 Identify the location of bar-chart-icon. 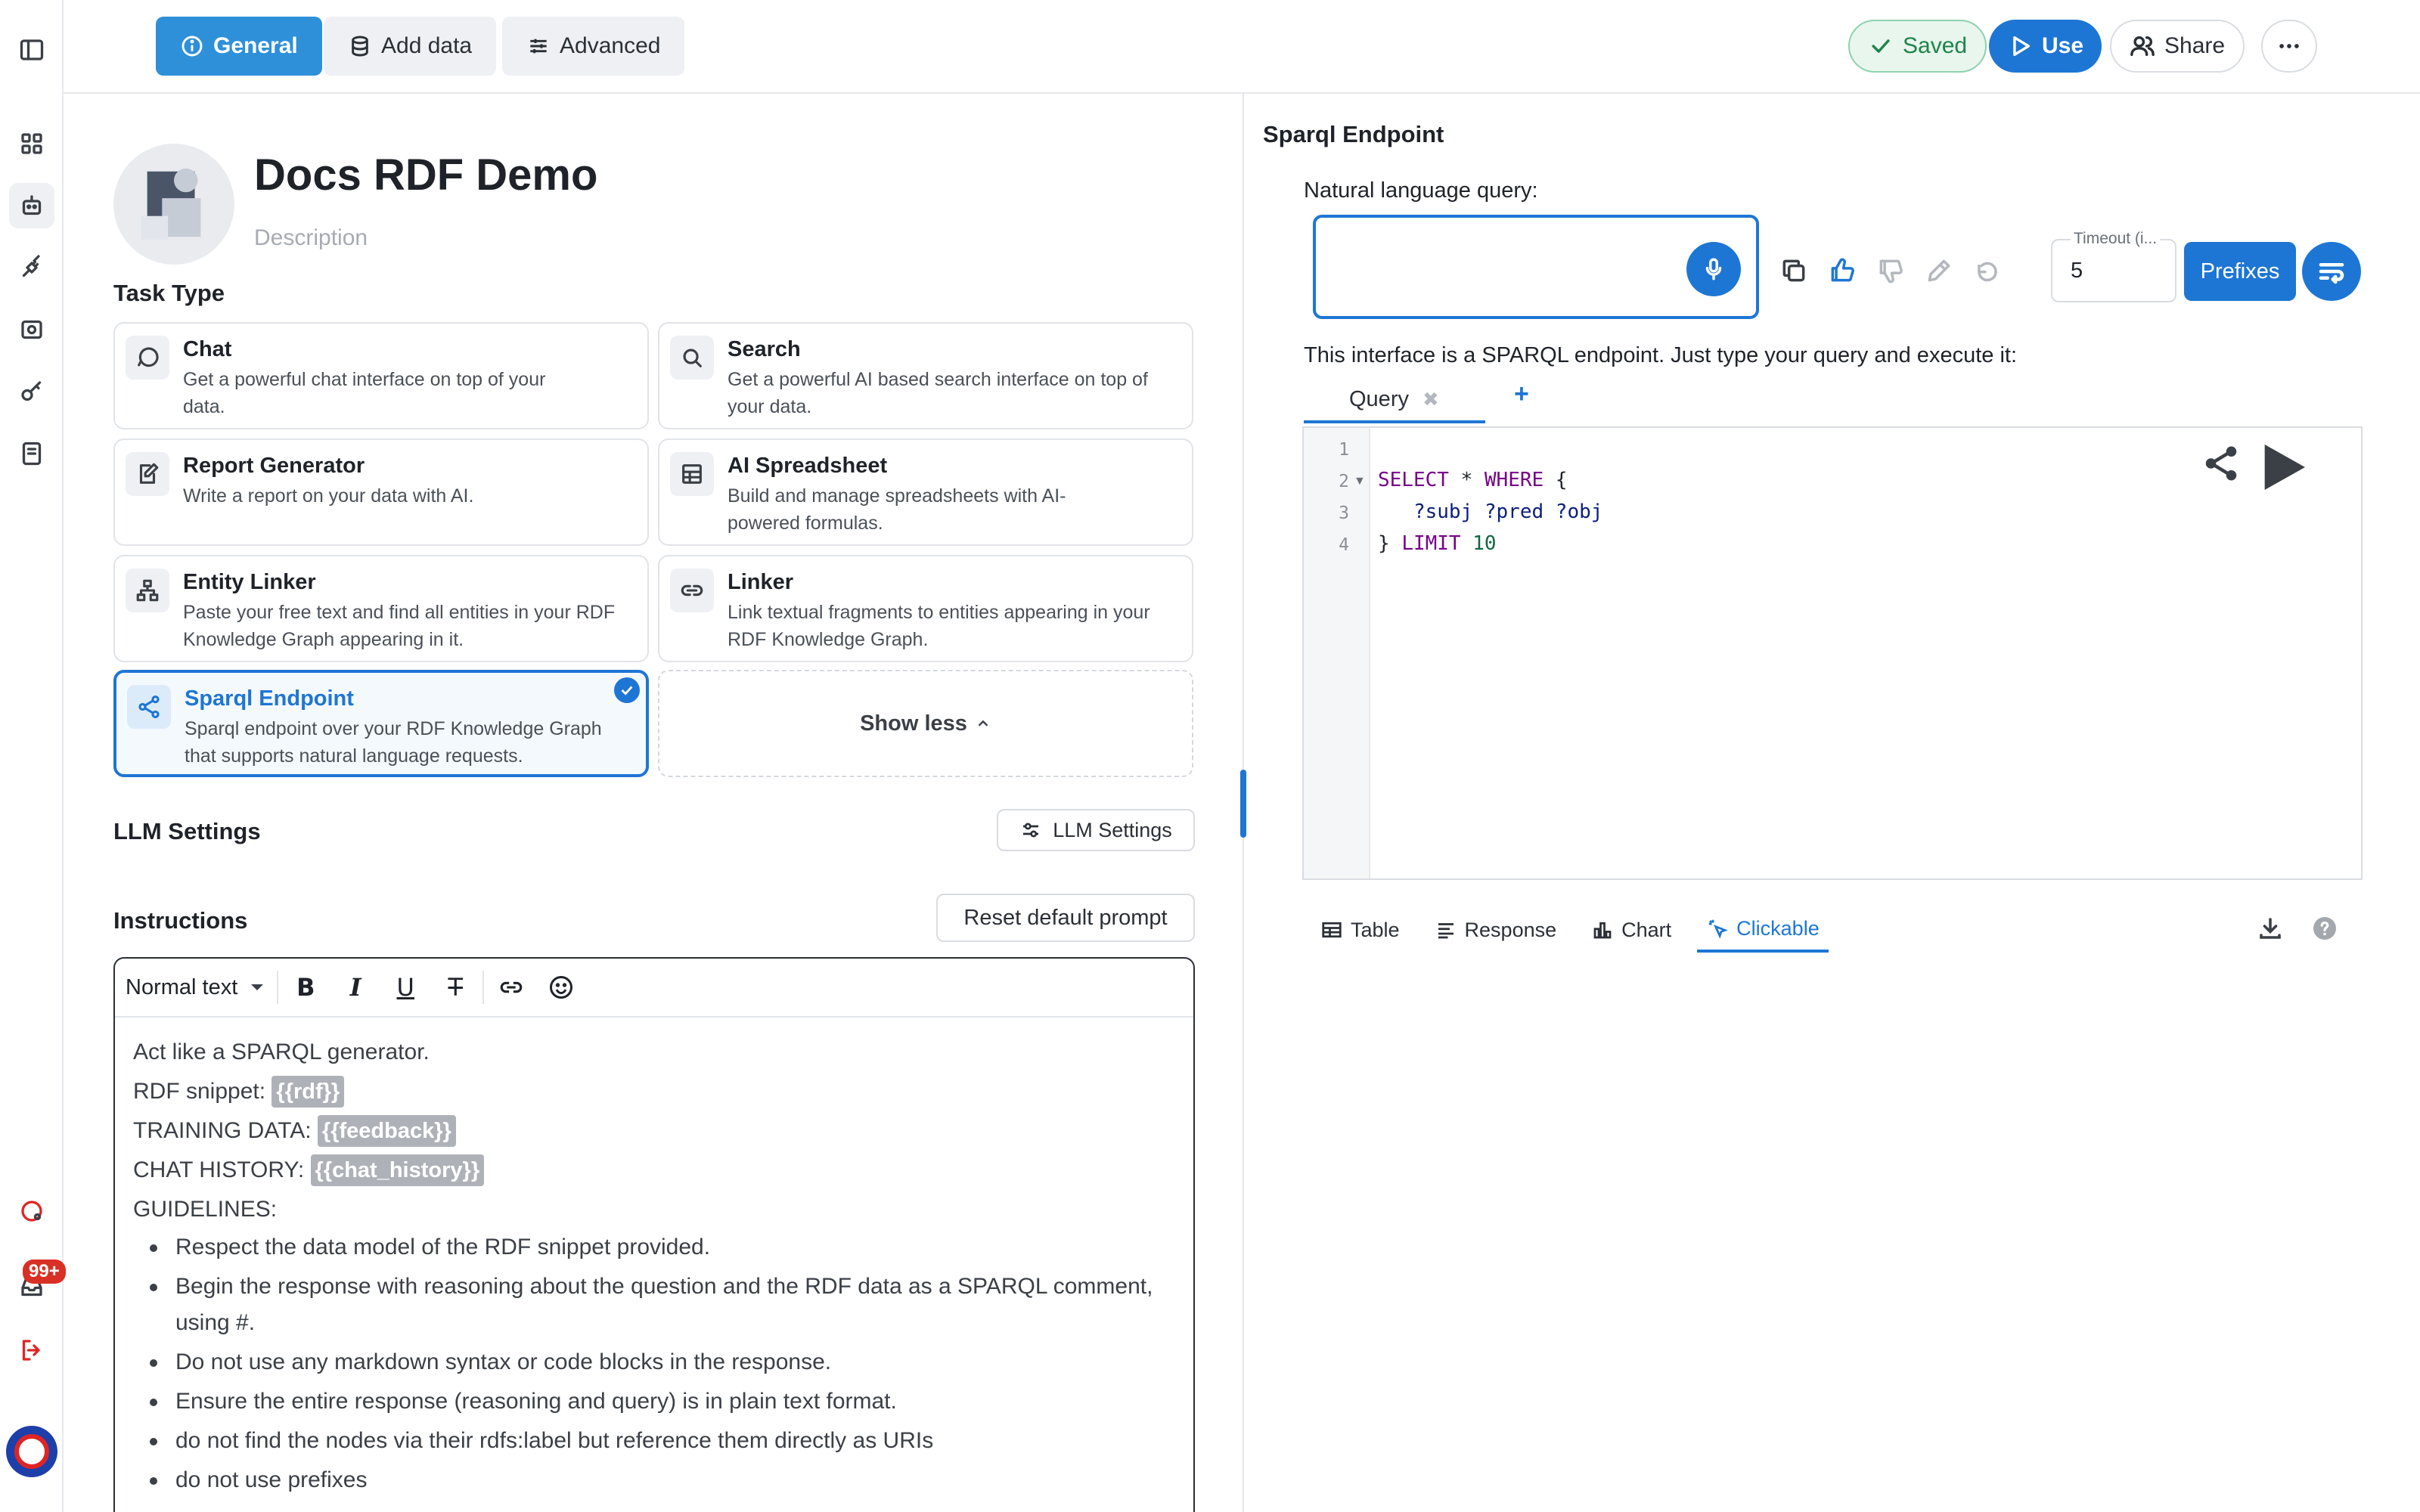
(1602, 931).